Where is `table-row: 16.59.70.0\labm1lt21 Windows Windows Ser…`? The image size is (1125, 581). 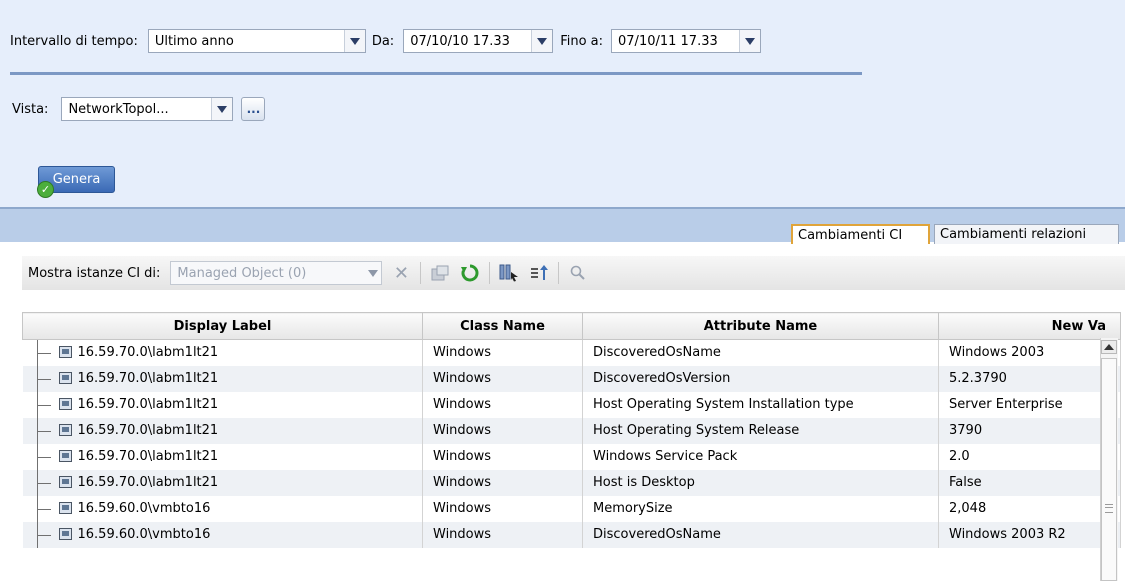 table-row: 16.59.70.0\labm1lt21 Windows Windows Ser… is located at coordinates (571, 456).